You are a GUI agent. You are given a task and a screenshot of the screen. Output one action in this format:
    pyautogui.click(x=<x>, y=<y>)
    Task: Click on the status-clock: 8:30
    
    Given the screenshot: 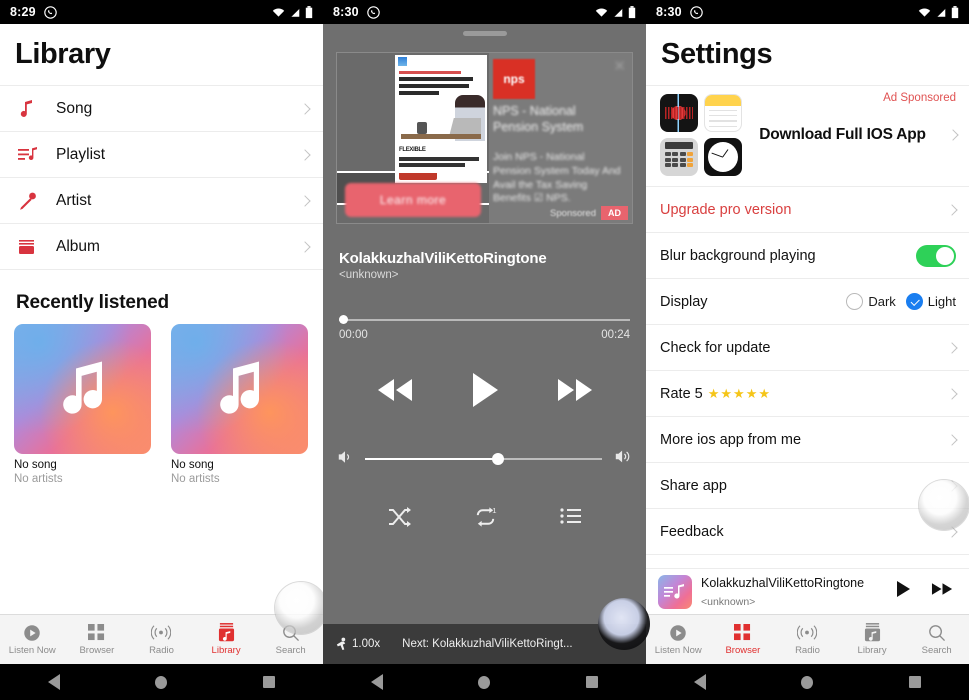 What is the action you would take?
    pyautogui.click(x=346, y=12)
    